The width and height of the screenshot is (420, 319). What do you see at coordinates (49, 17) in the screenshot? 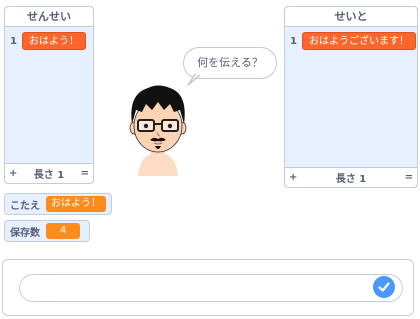
I see `list-title: せんせい` at bounding box center [49, 17].